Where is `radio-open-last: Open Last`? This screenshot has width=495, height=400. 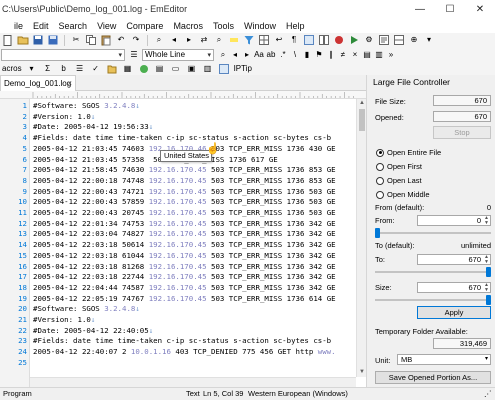 radio-open-last: Open Last is located at coordinates (399, 180).